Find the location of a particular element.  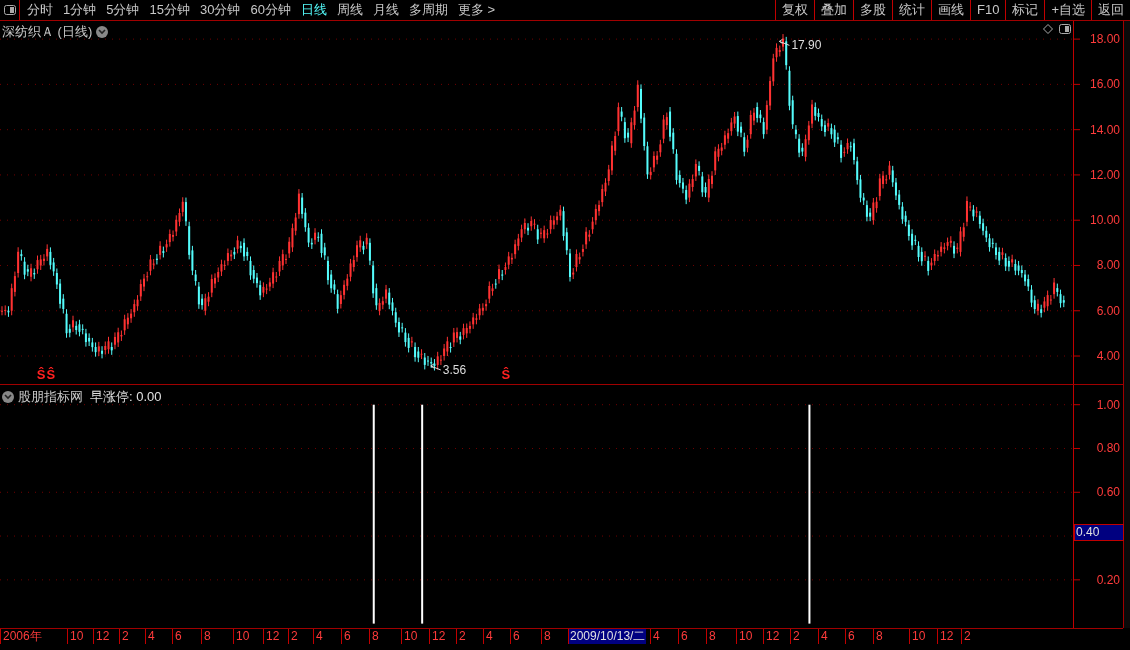

axis-label: 12.00 is located at coordinates (1104, 174).